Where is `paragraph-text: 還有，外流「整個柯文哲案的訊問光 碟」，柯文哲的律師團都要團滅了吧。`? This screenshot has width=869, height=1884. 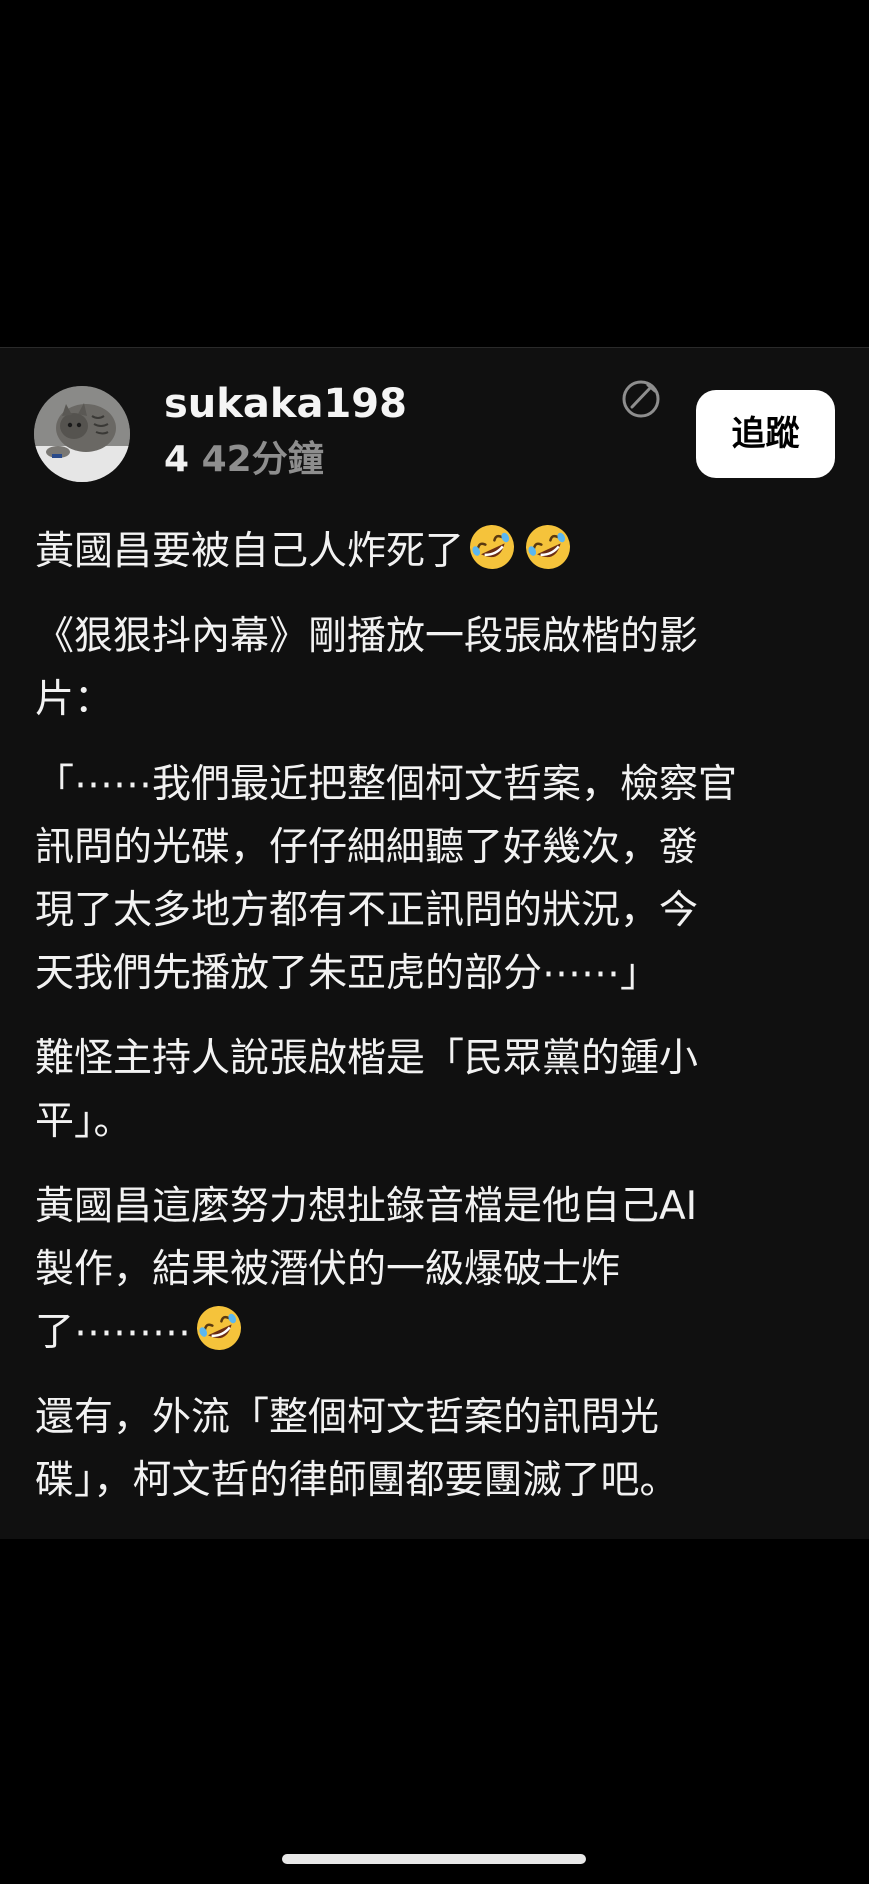 paragraph-text: 還有，外流「整個柯文哲案的訊問光 碟」，柯文哲的律師團都要團滅了吧。 is located at coordinates (357, 1449).